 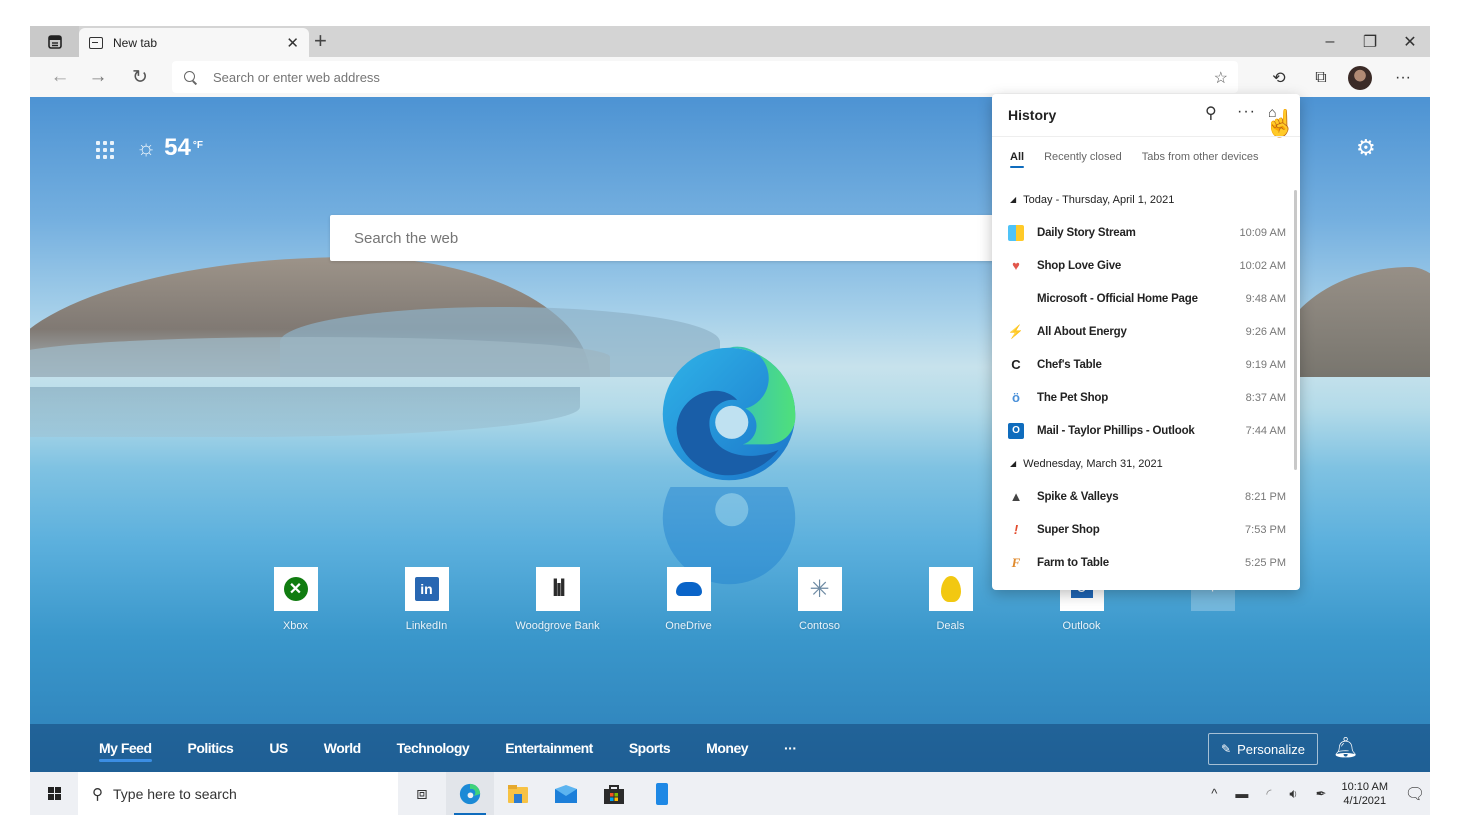 I want to click on taskbar-edge, so click(x=470, y=793).